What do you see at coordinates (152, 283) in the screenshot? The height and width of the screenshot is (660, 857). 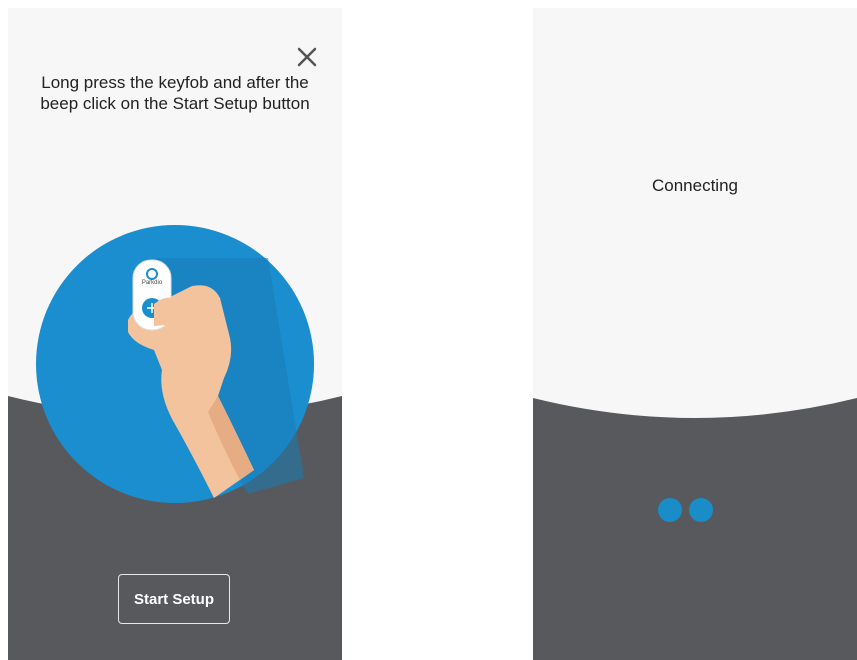 I see `keyfob-brand-label: Parkdio` at bounding box center [152, 283].